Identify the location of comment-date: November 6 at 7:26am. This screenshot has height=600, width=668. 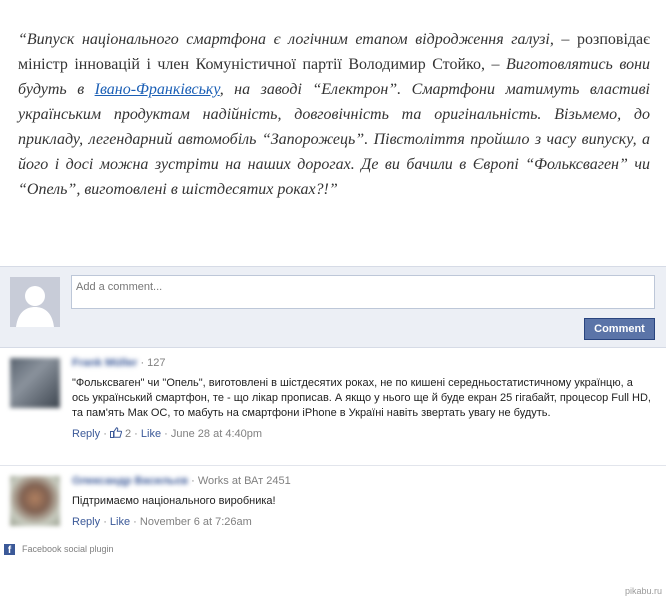
(196, 522).